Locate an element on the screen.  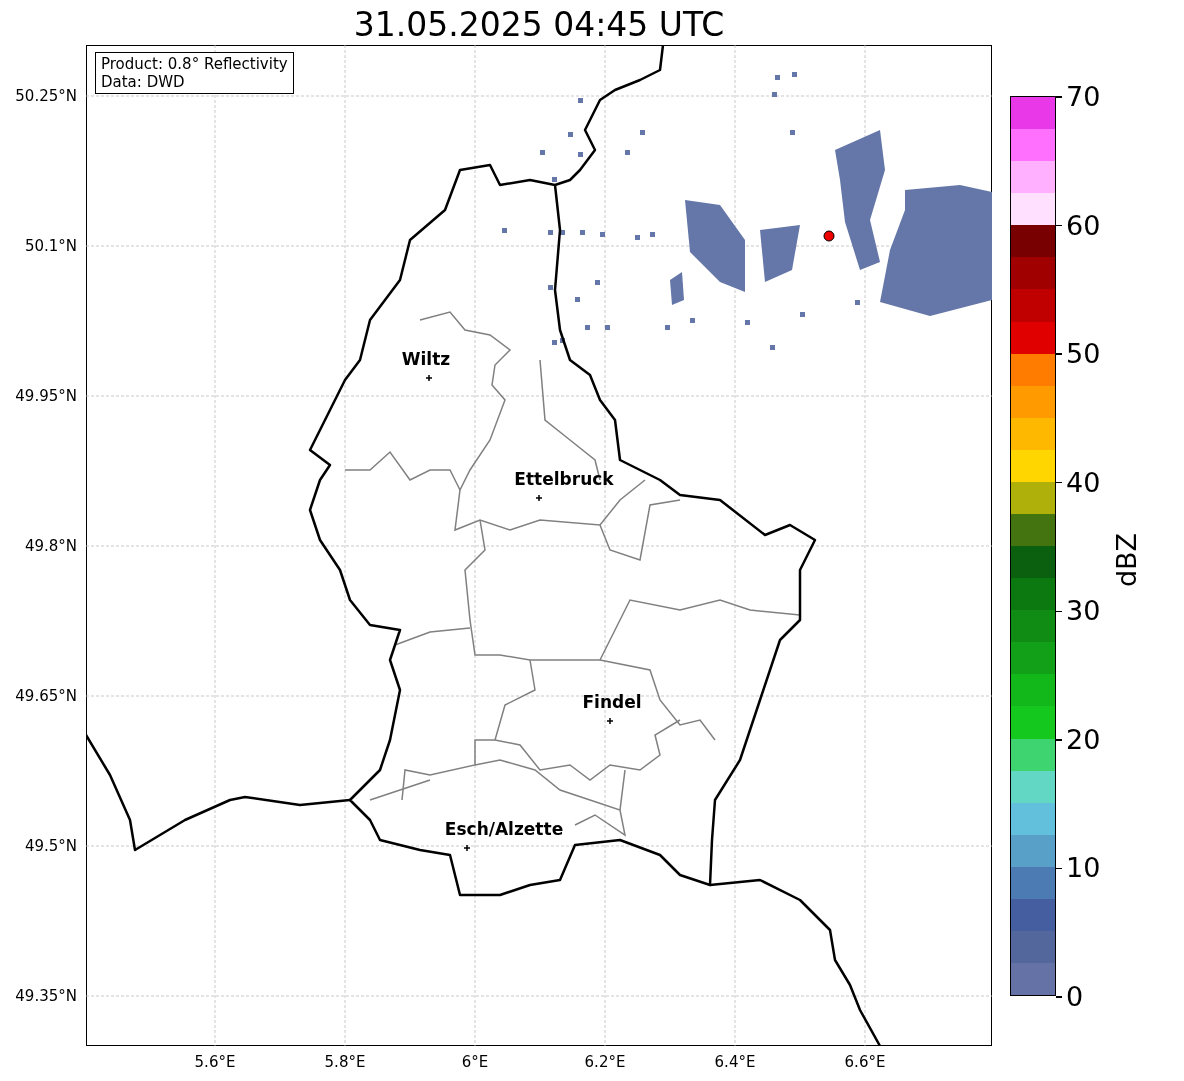
longitude-label: 6.4°E is located at coordinates (735, 1062).